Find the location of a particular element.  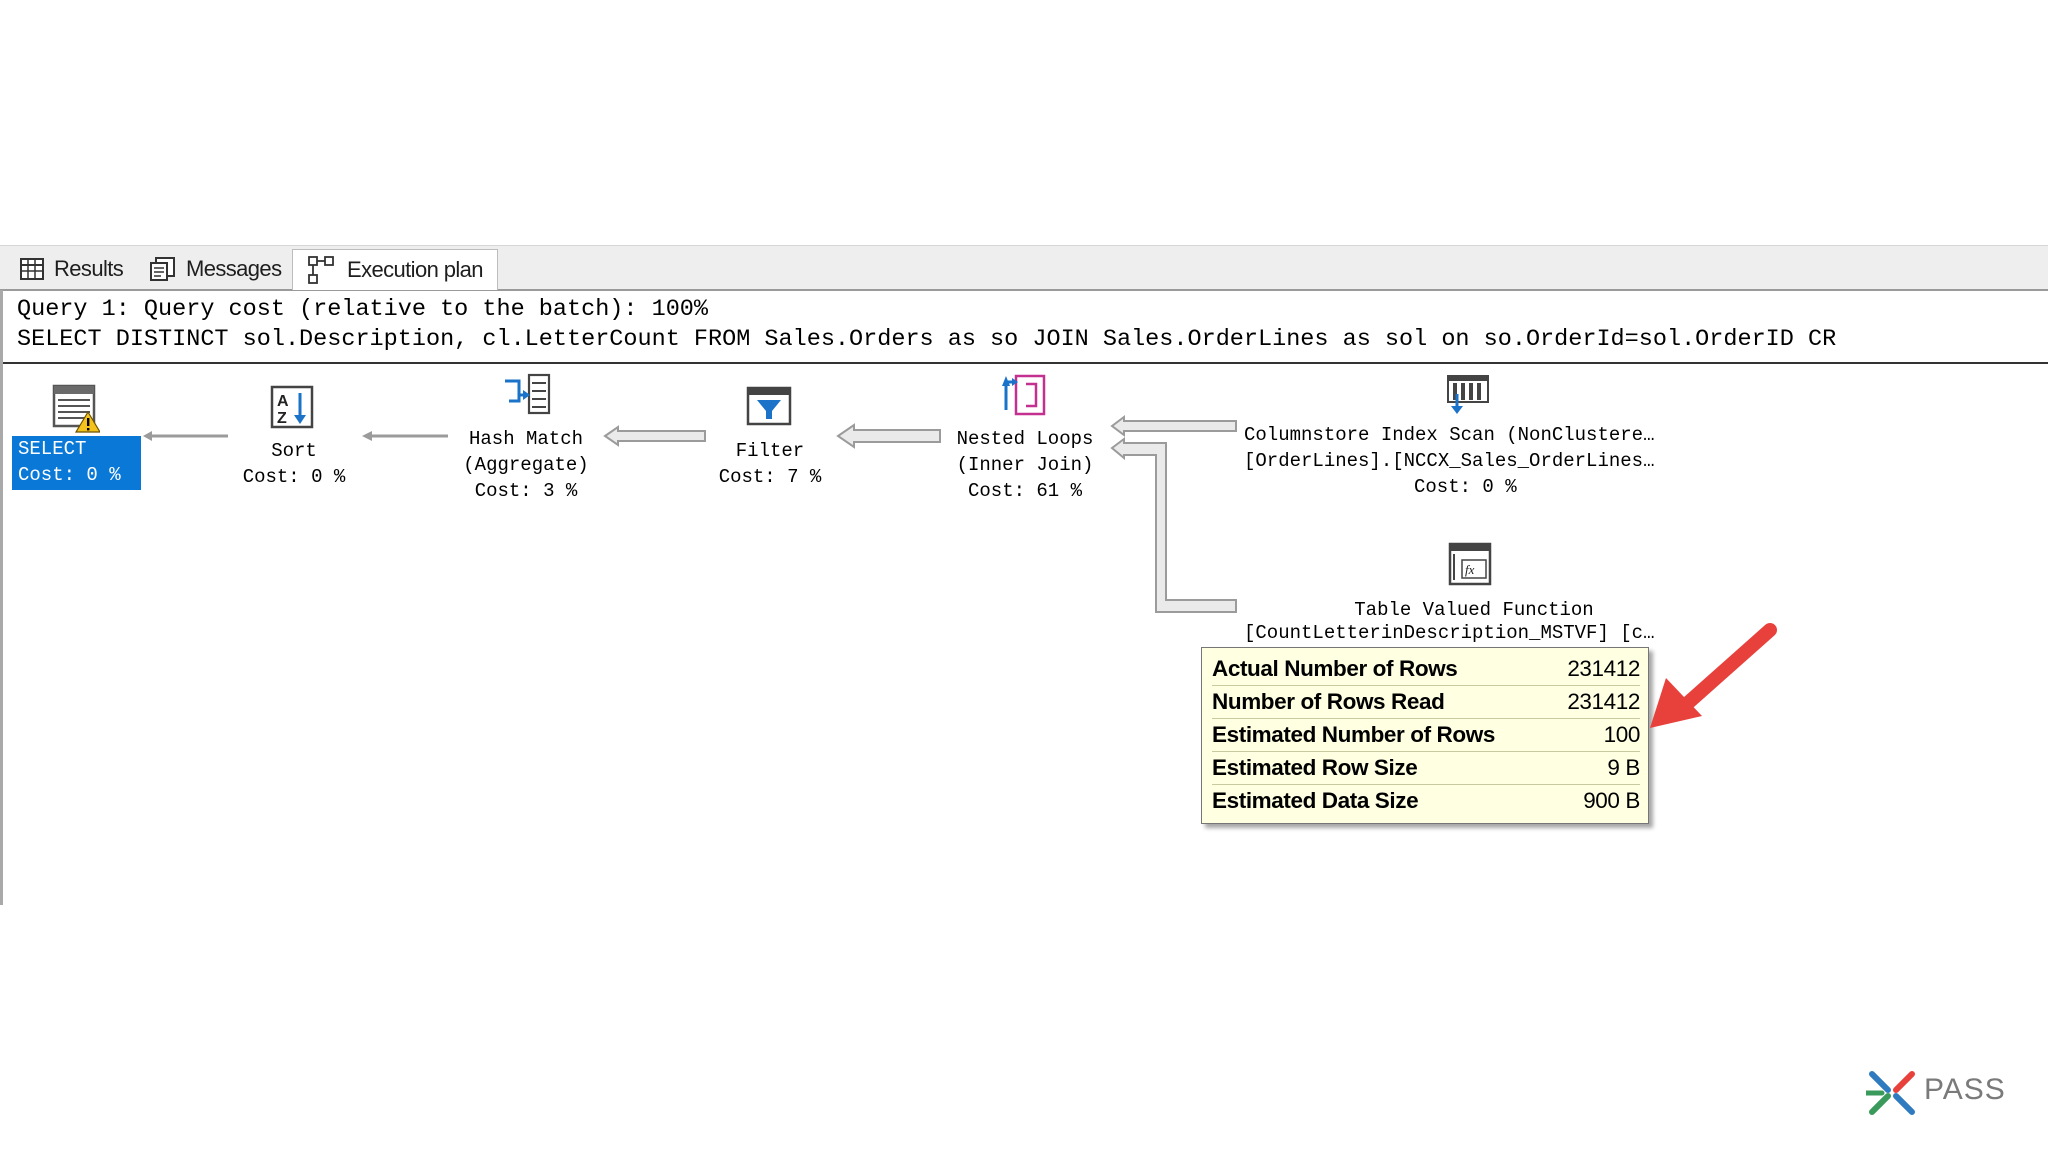

tab-execution-plan: Execution plan is located at coordinates (395, 269).